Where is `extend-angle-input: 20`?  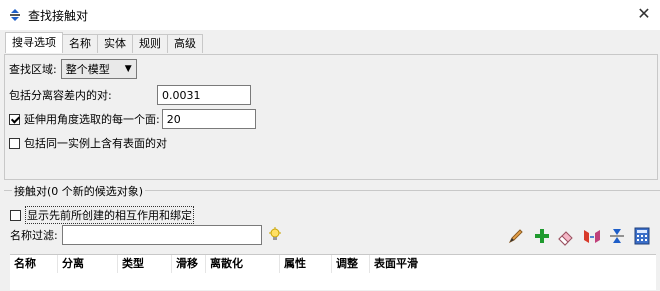 extend-angle-input: 20 is located at coordinates (208, 119).